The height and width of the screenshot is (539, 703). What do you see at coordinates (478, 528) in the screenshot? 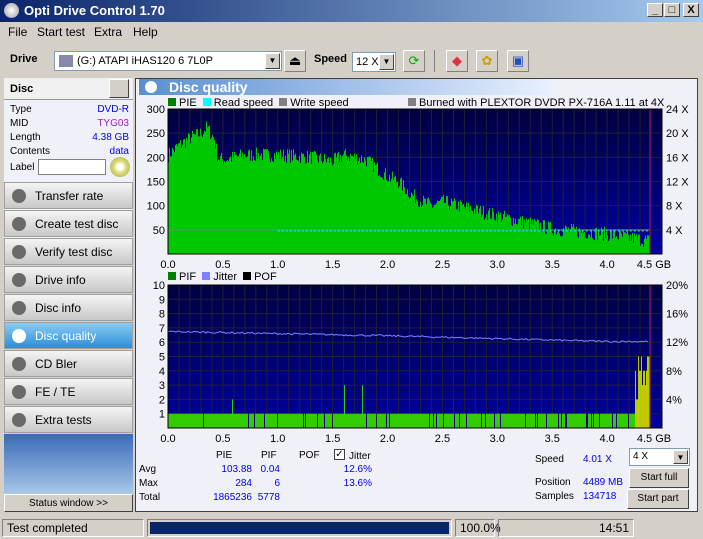
I see `progress-percent: 100.0%` at bounding box center [478, 528].